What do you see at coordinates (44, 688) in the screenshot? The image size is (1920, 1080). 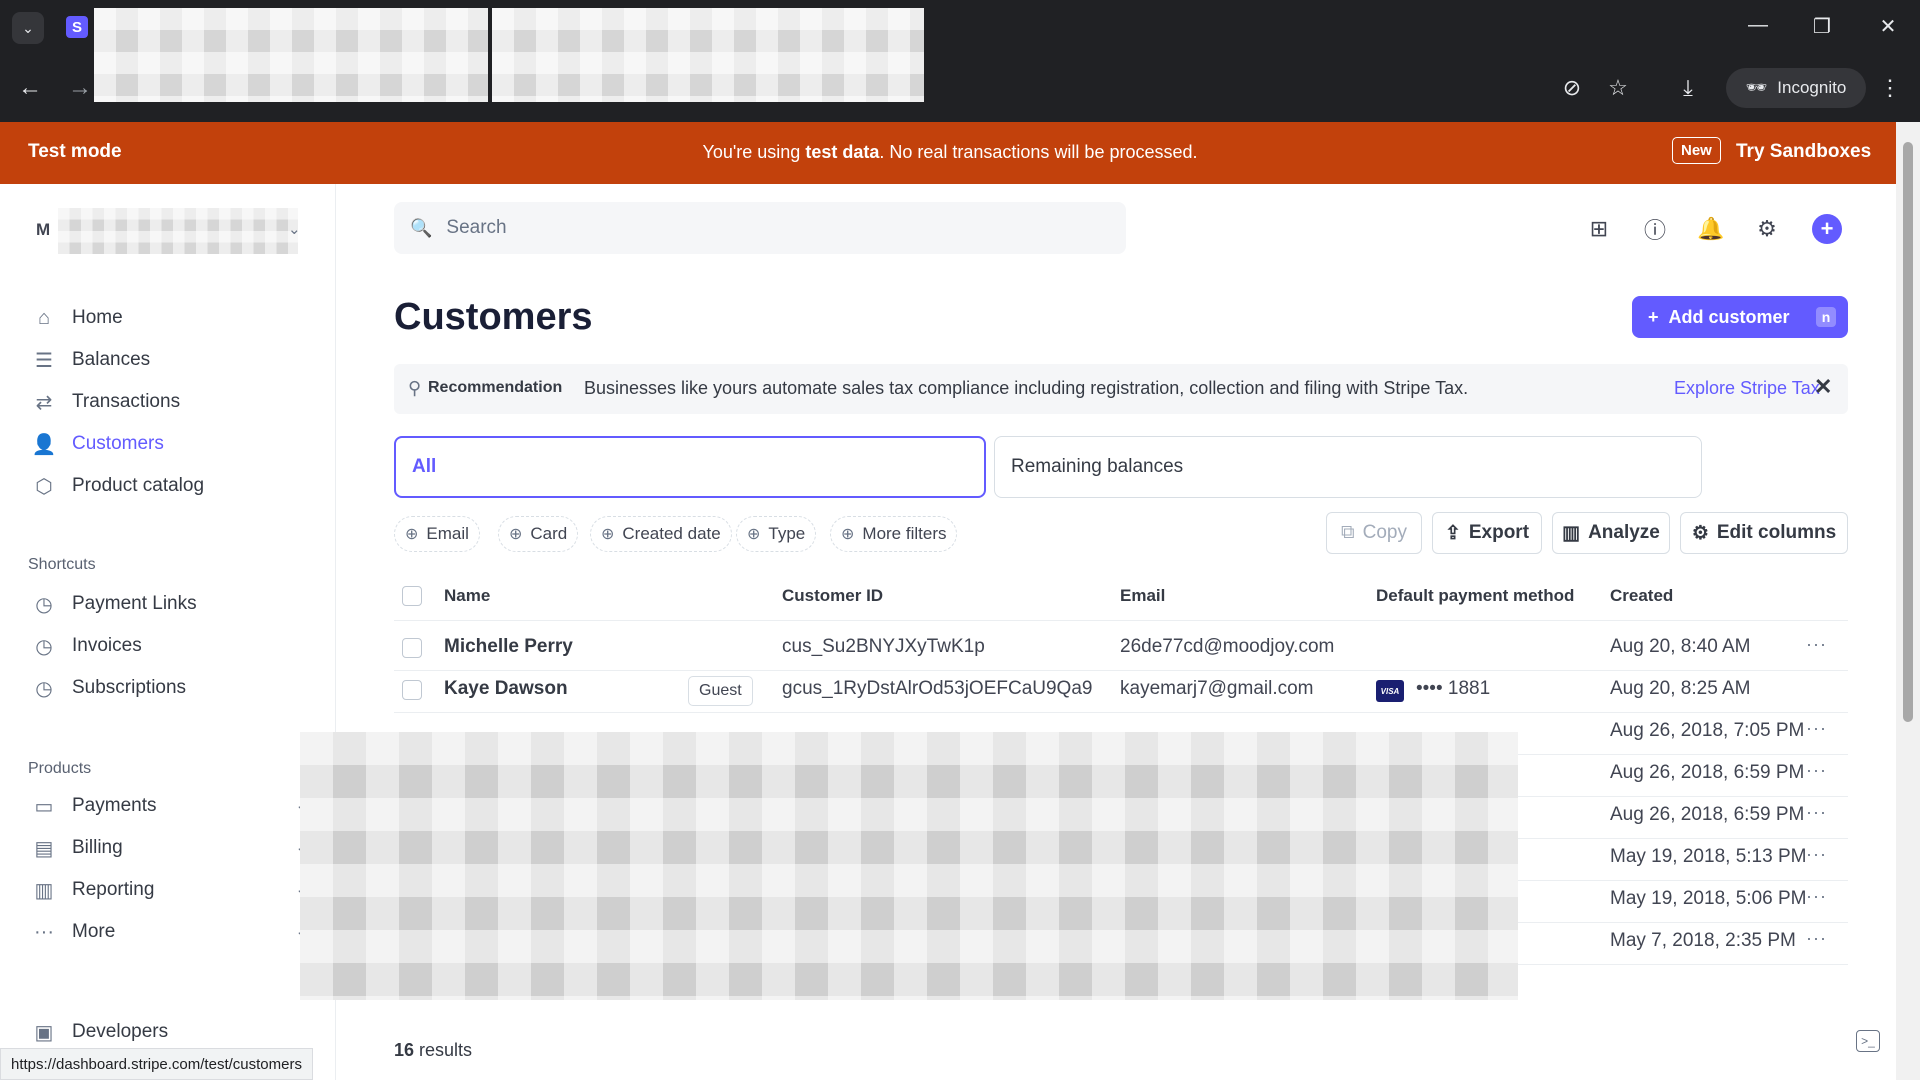 I see `clock-icon: ◷` at bounding box center [44, 688].